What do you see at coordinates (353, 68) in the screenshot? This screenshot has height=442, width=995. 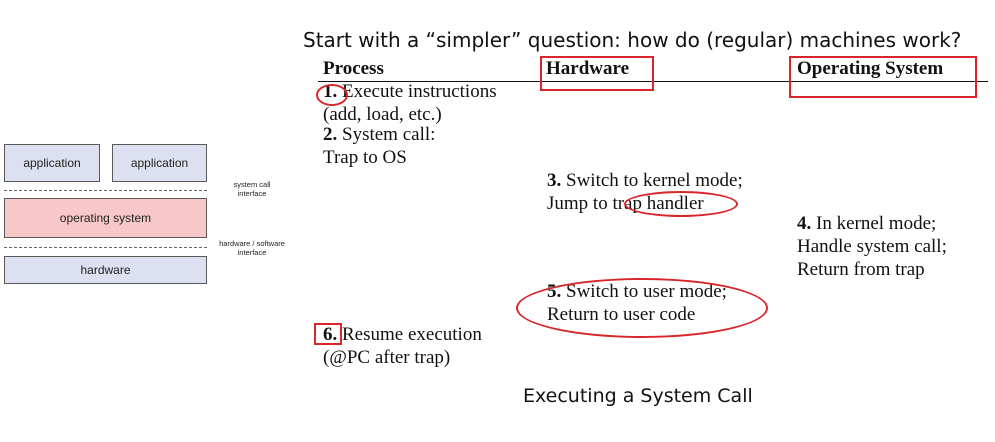 I see `process-column-header: Process` at bounding box center [353, 68].